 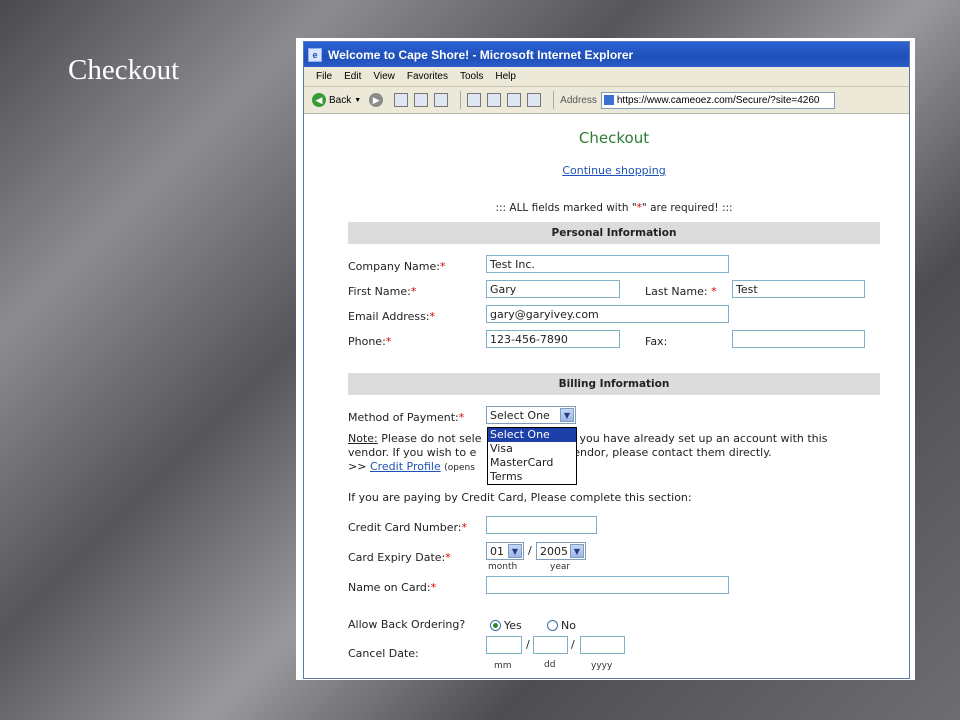 What do you see at coordinates (553, 339) in the screenshot?
I see `phone-input: 123-456-7890` at bounding box center [553, 339].